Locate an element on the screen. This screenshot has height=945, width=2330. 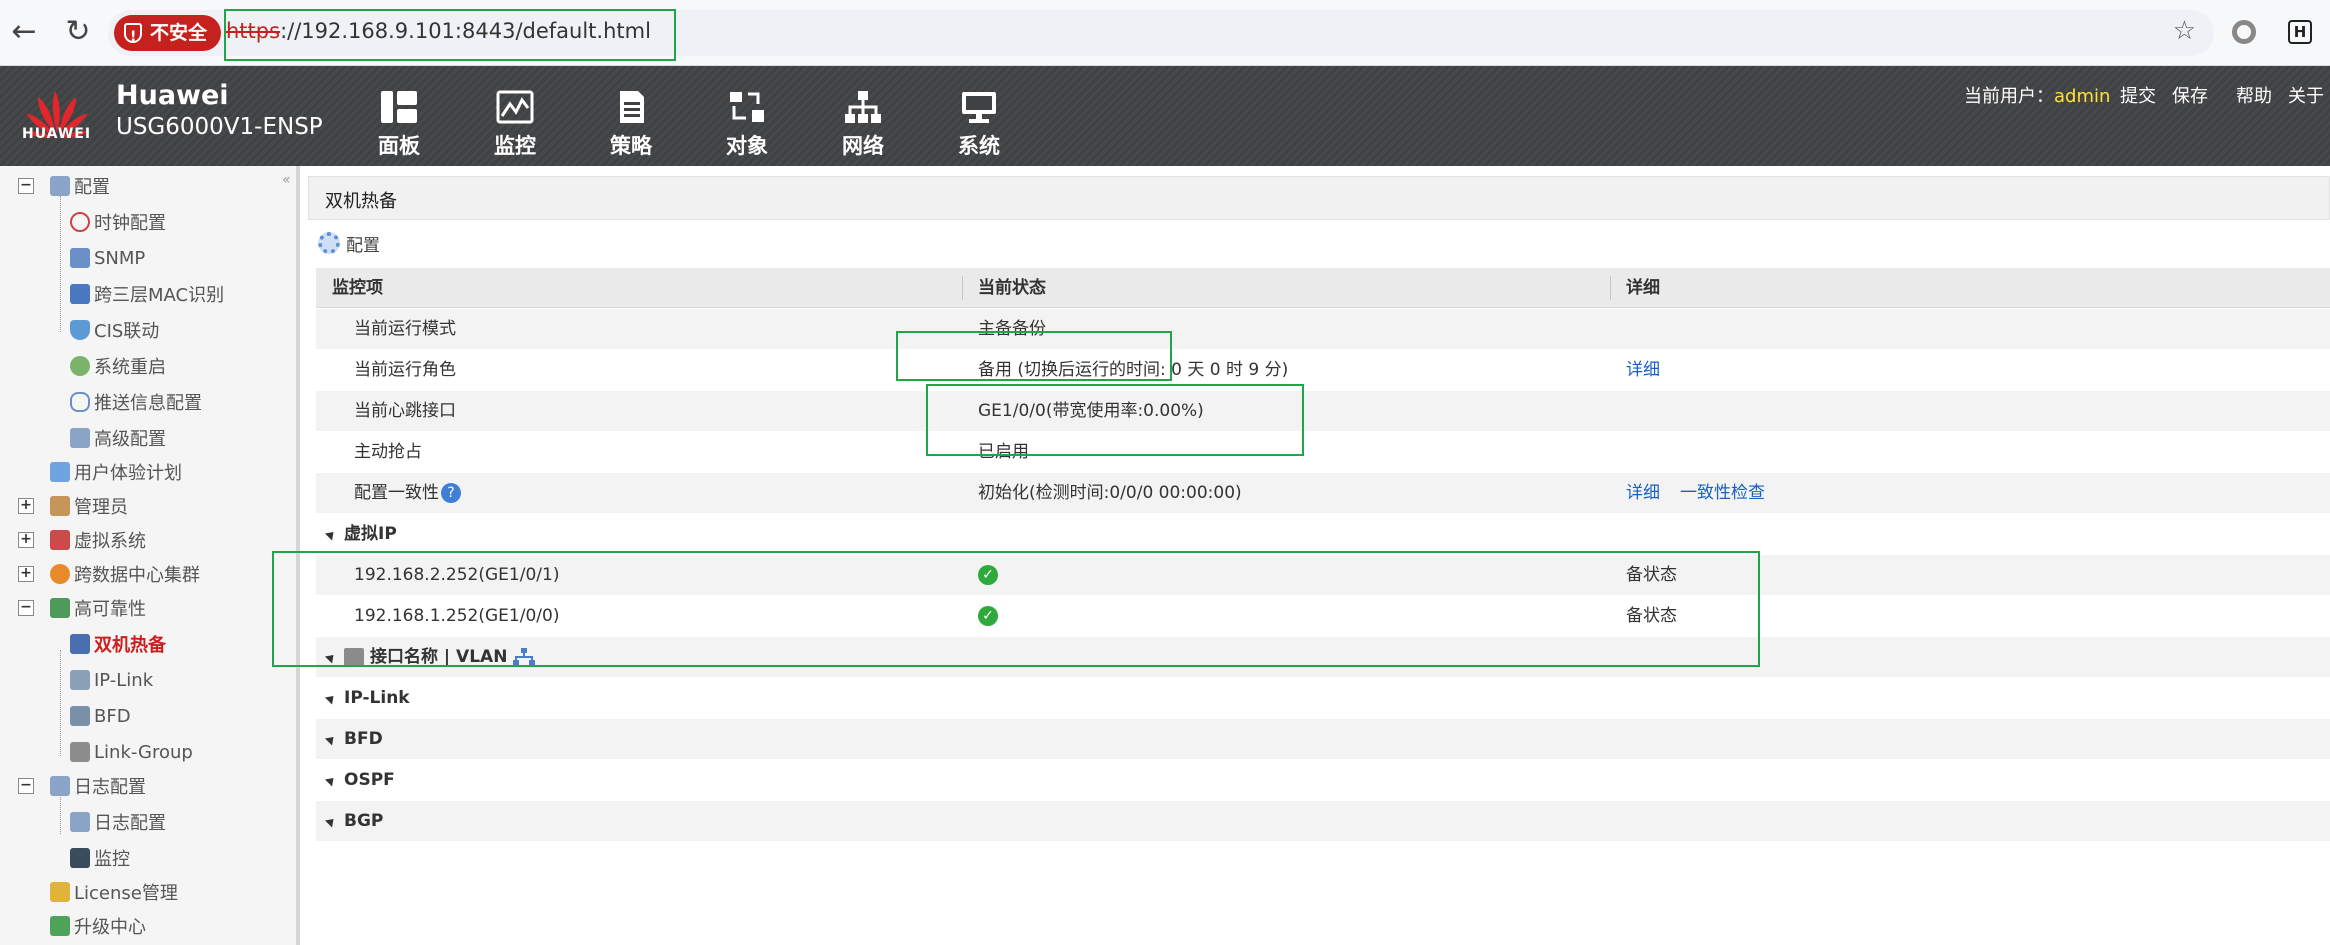
ospf-section-header: OSPF is located at coordinates (1323, 780).